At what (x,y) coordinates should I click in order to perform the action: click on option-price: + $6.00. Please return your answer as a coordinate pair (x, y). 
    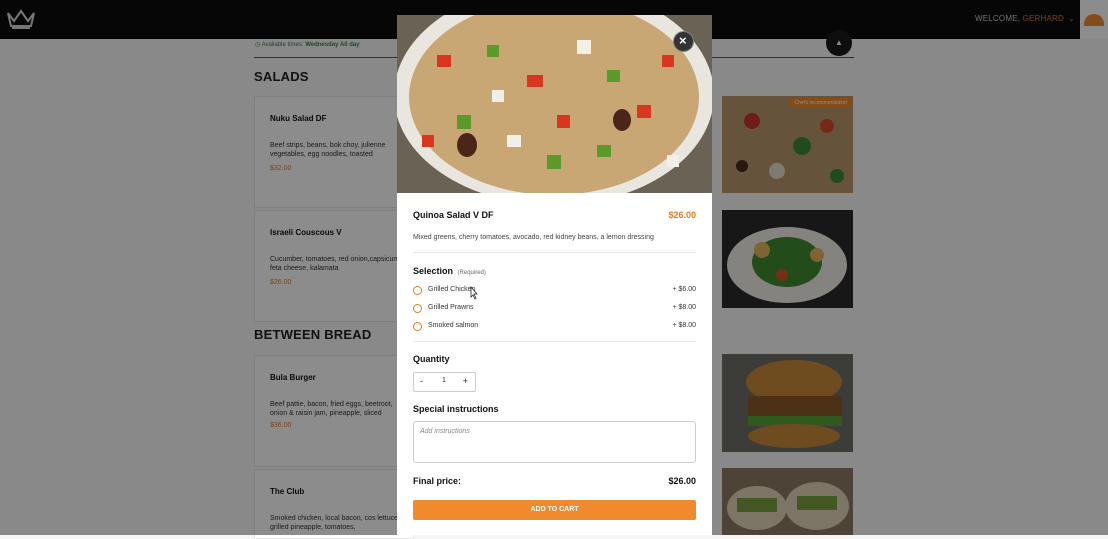
    Looking at the image, I should click on (684, 289).